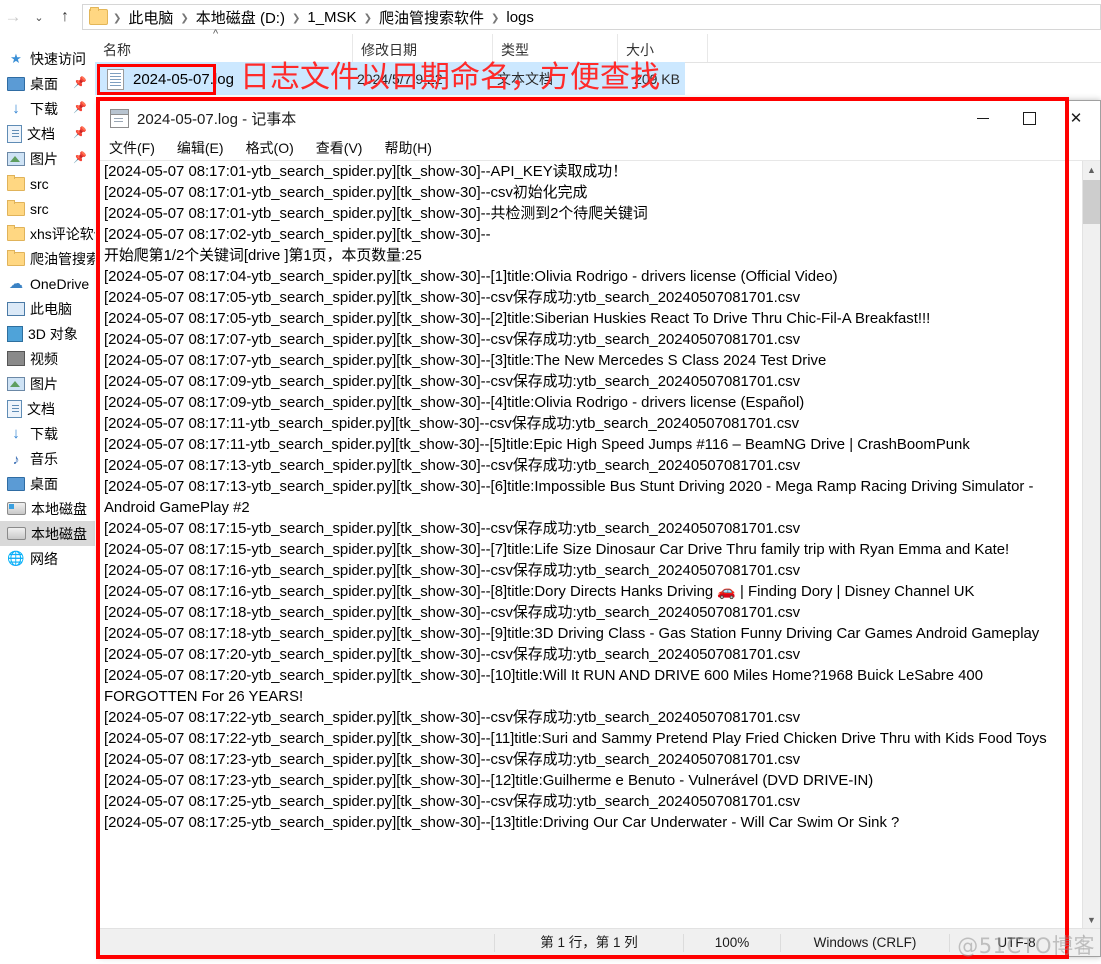 Image resolution: width=1101 pixels, height=964 pixels. I want to click on chevron-down-icon: ⌄, so click(39, 17).